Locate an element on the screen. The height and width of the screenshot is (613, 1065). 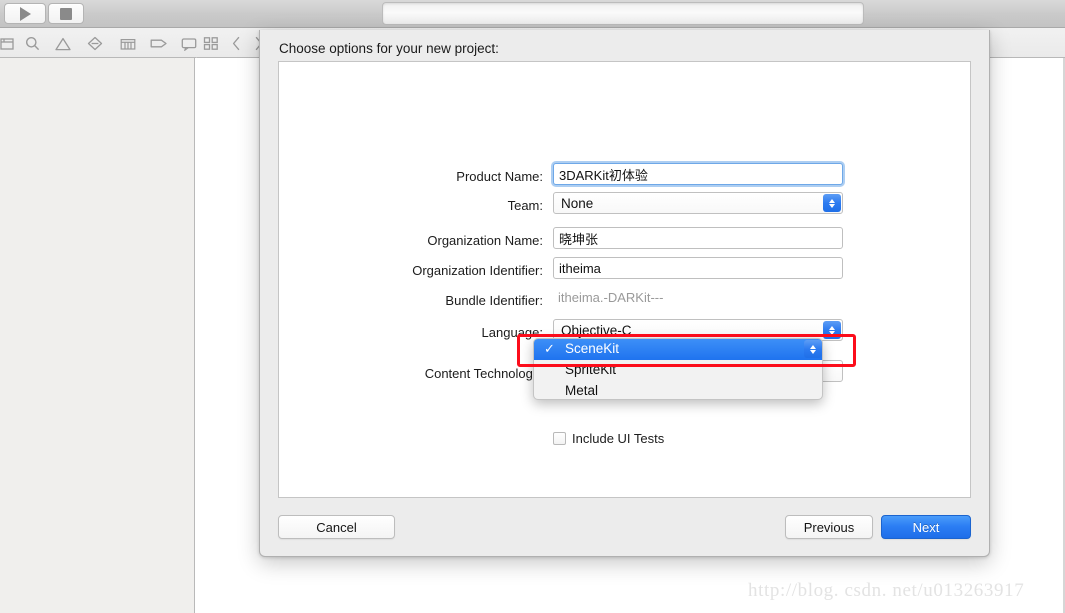
product-name-input is located at coordinates (698, 174).